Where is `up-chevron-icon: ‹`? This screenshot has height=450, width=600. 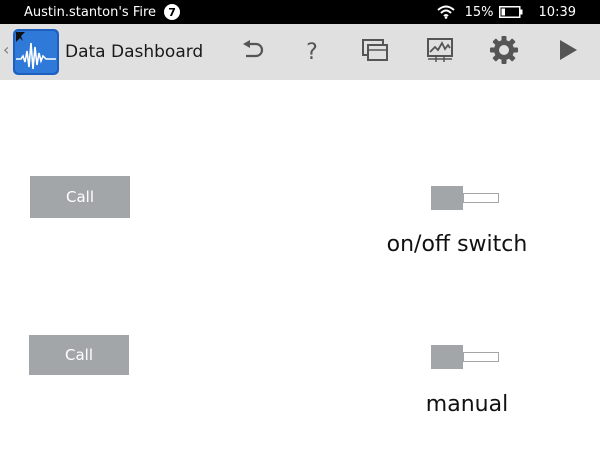
up-chevron-icon: ‹ is located at coordinates (6, 50).